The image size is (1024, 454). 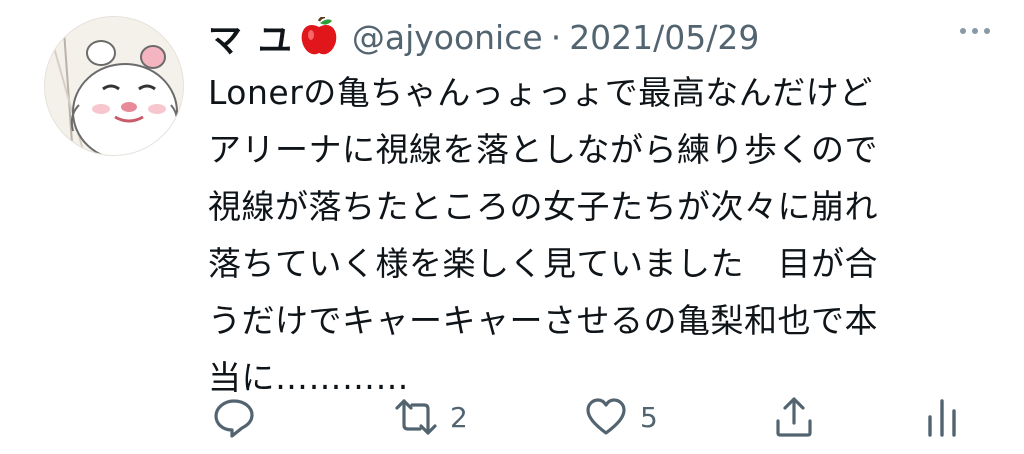 I want to click on reply-button, so click(x=234, y=417).